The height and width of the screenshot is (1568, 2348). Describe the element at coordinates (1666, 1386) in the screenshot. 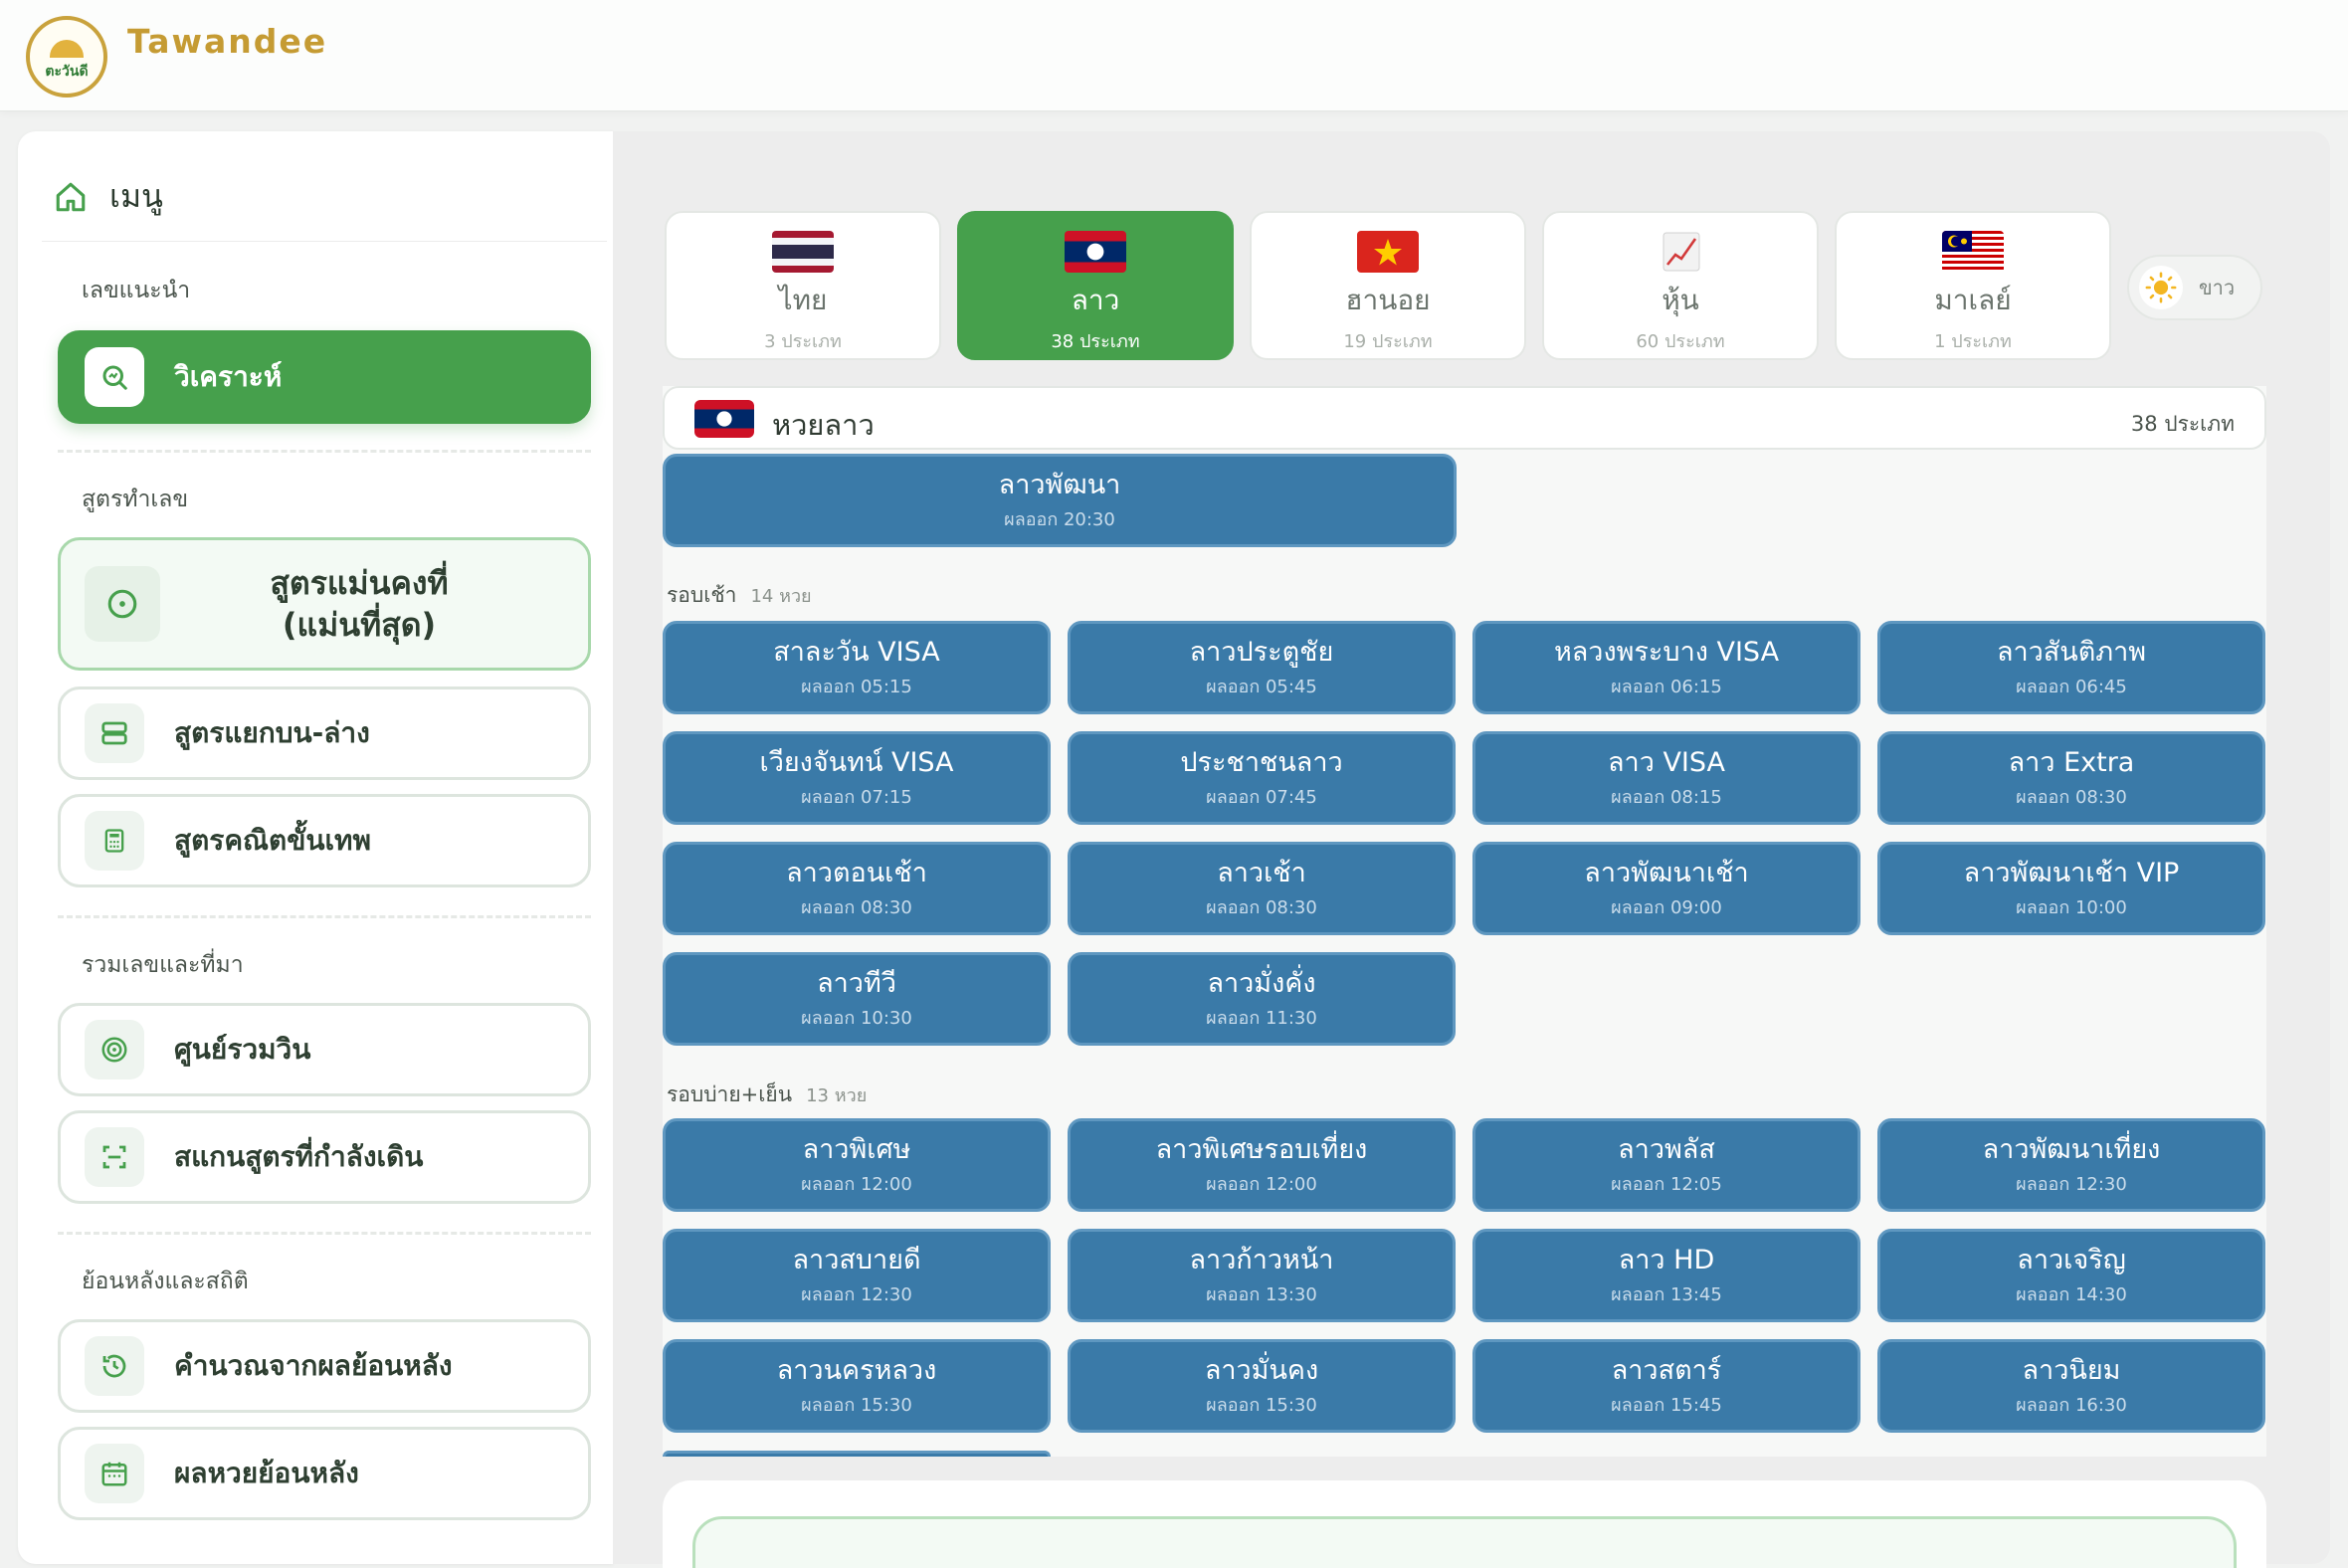

I see `lottery-button: ลาวสตาร์ ผลออก 15:45` at that location.